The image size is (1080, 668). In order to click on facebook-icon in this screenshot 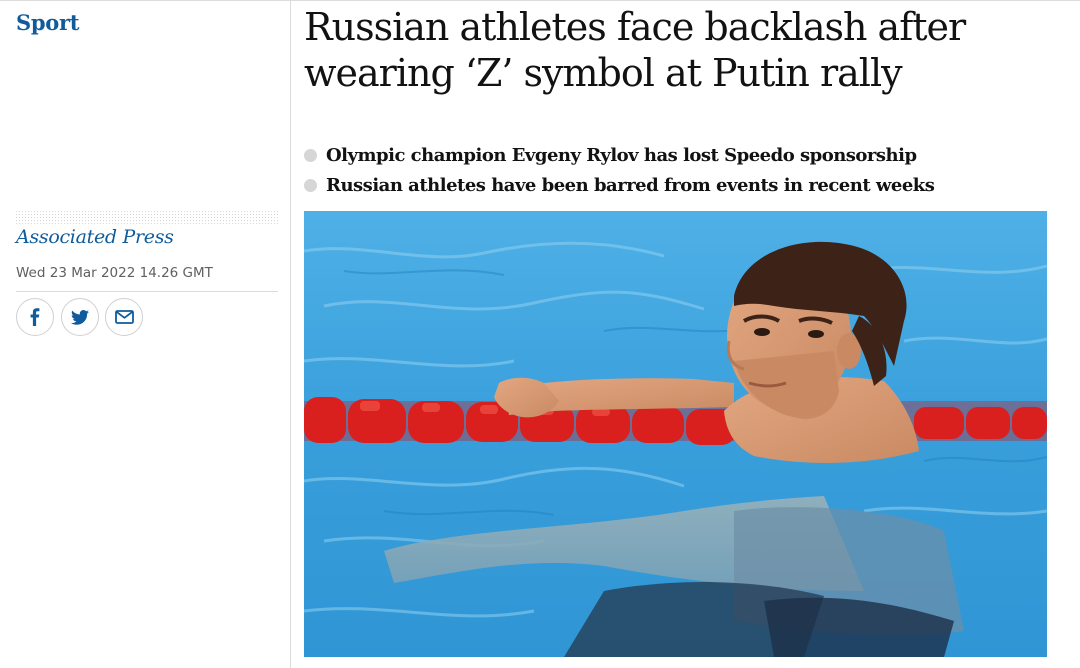, I will do `click(35, 317)`.